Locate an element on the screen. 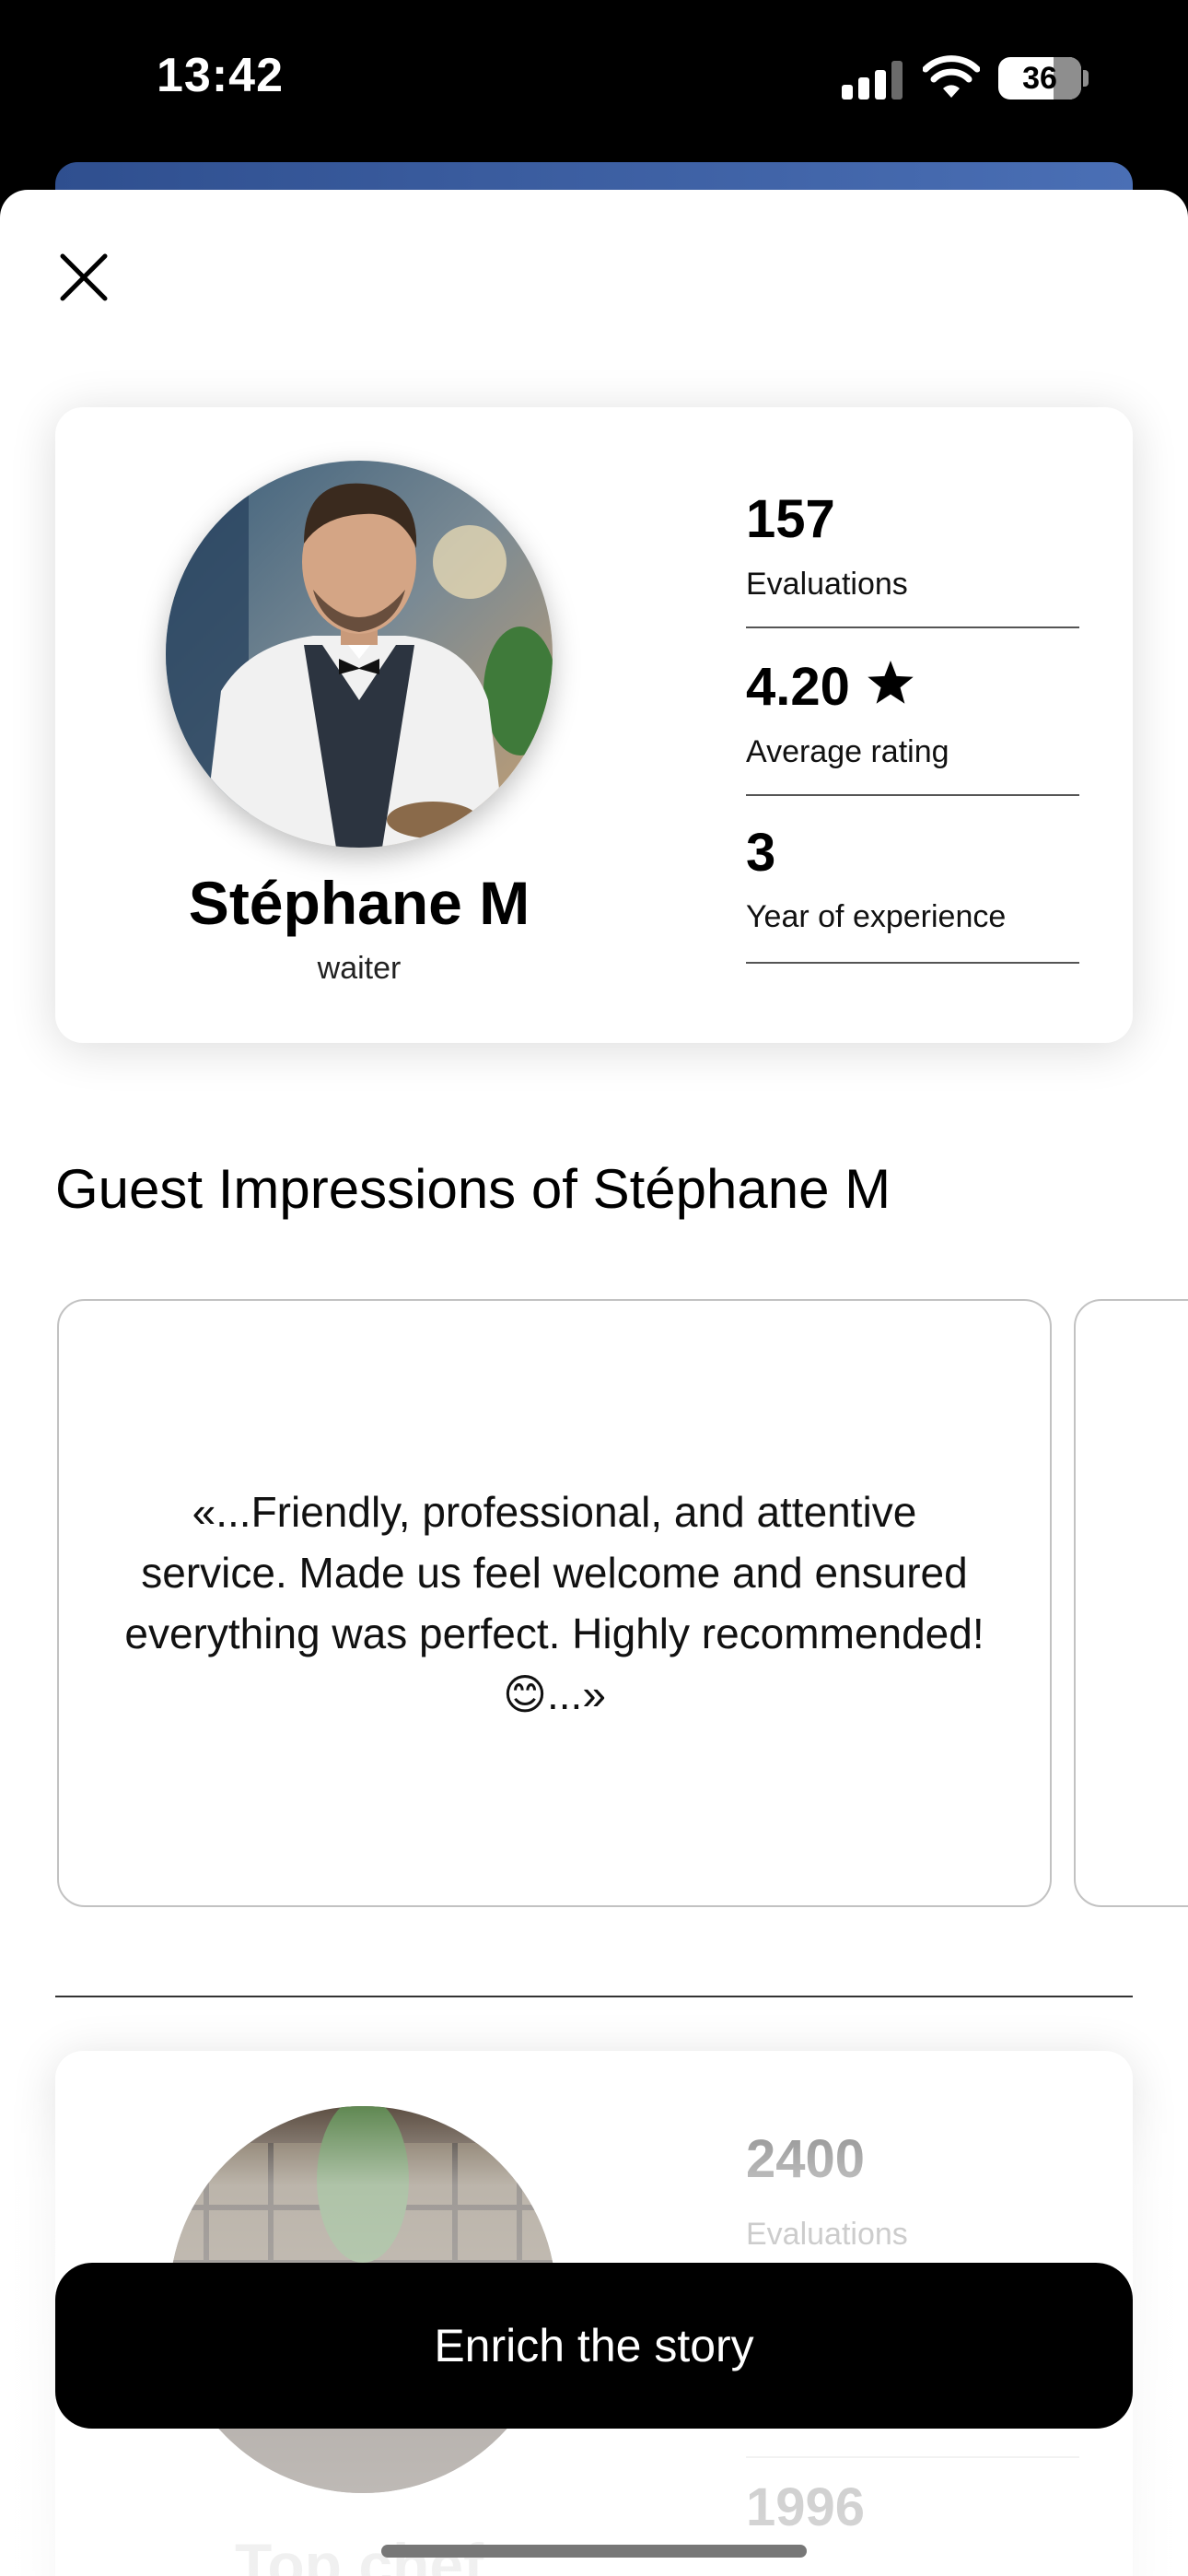 This screenshot has height=2576, width=1188. stat-label: Average rating is located at coordinates (847, 751).